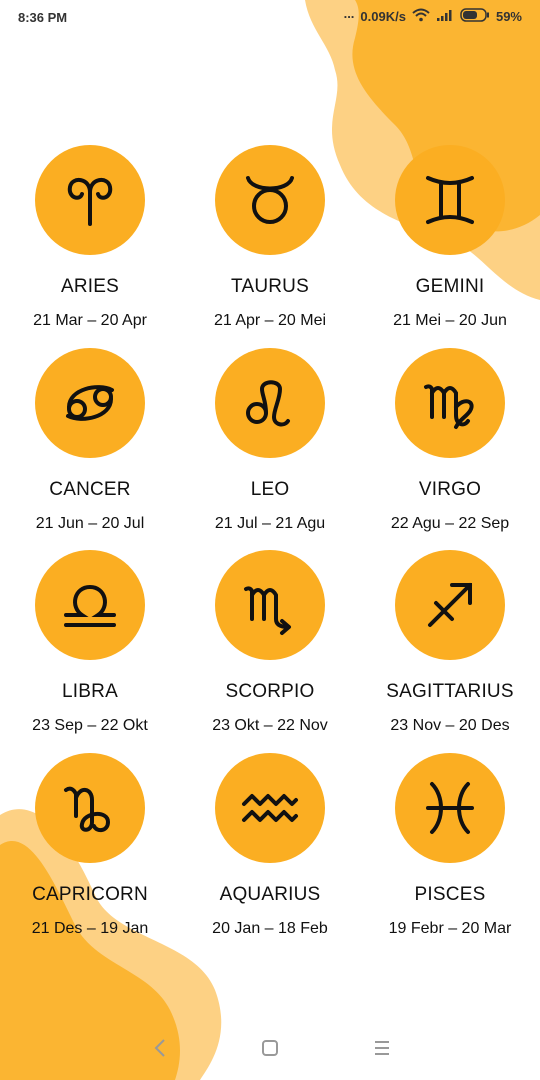  I want to click on sign-capricorn: CAPRICORN 21 Des – 19 Jan, so click(90, 845).